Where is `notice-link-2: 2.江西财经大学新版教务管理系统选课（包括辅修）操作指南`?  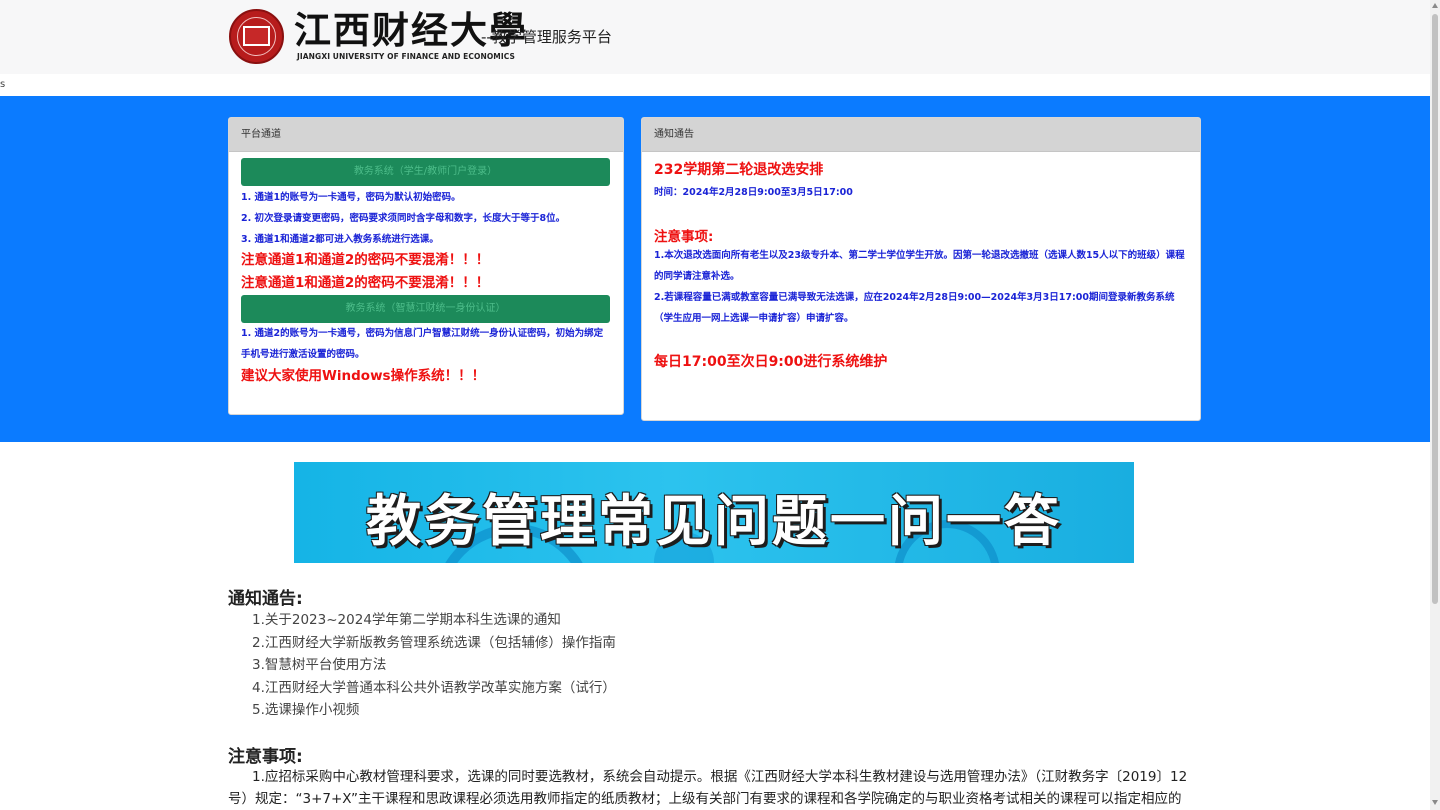 notice-link-2: 2.江西财经大学新版教务管理系统选课（包括辅修）操作指南 is located at coordinates (434, 643).